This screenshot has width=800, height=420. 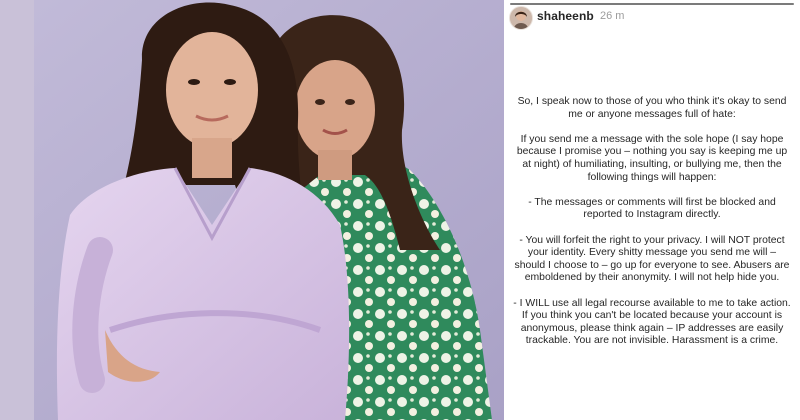 What do you see at coordinates (652, 18) in the screenshot?
I see `story-header: shaheenb 26 m` at bounding box center [652, 18].